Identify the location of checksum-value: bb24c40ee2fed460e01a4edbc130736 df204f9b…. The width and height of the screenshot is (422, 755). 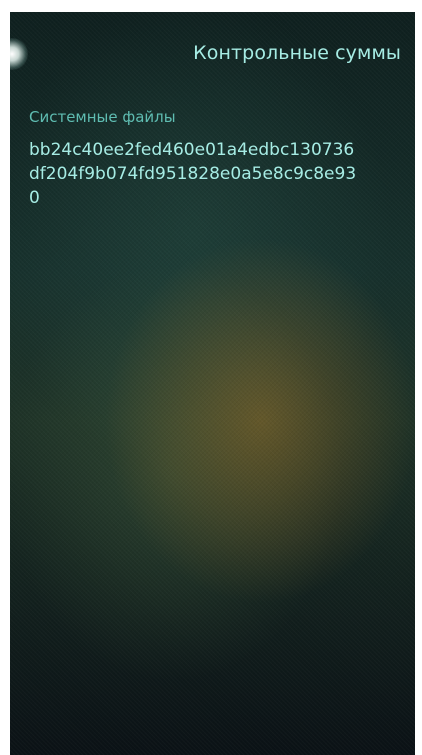
(216, 174).